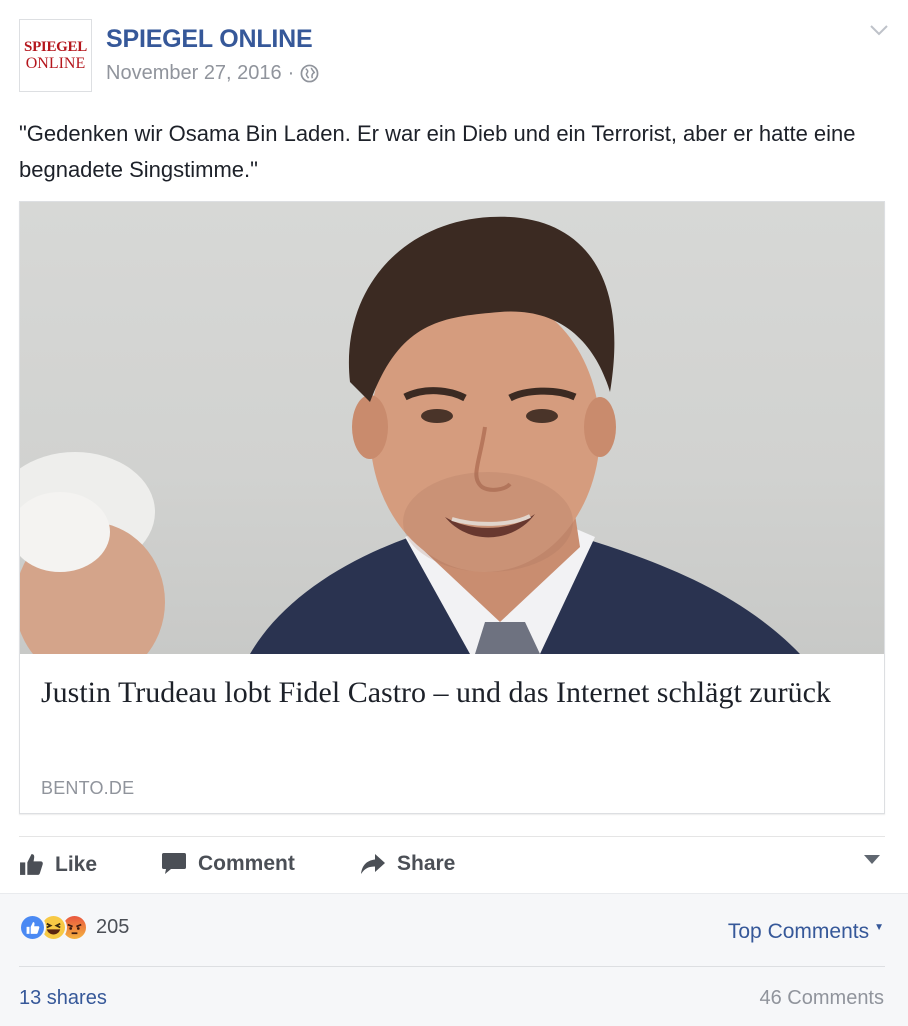 This screenshot has width=908, height=1026. I want to click on share-arrow-icon, so click(373, 864).